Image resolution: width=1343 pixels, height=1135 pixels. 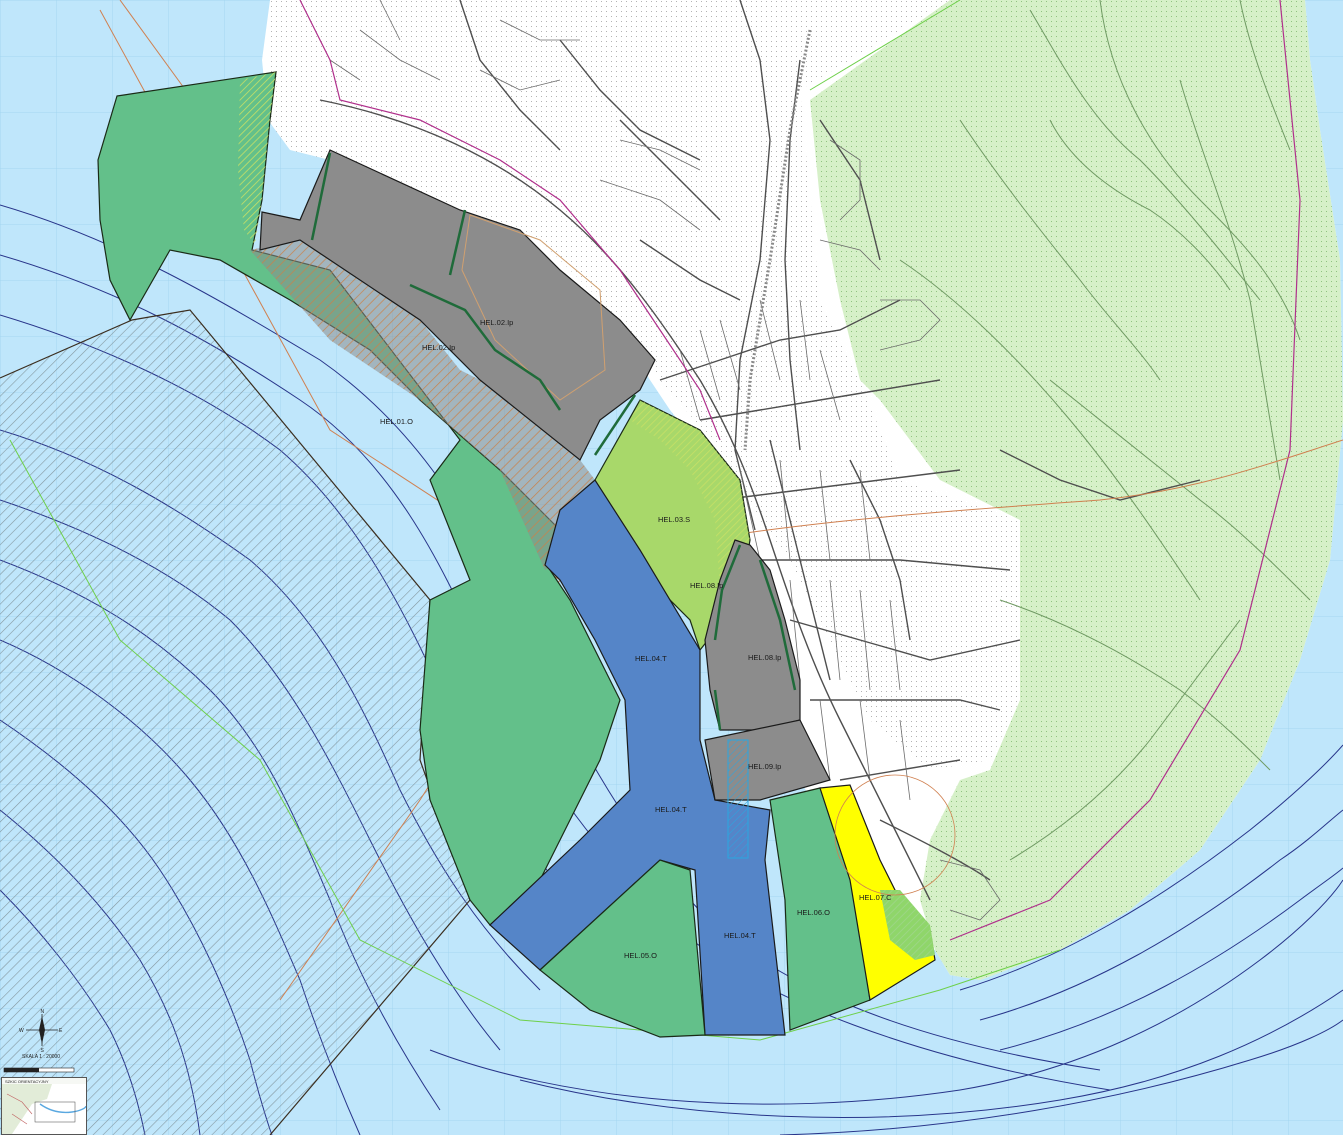 I want to click on breakwater-hatch, so click(x=738, y=799).